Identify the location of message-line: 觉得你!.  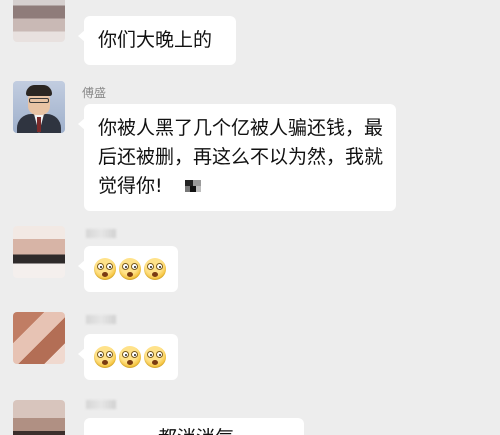
(130, 186).